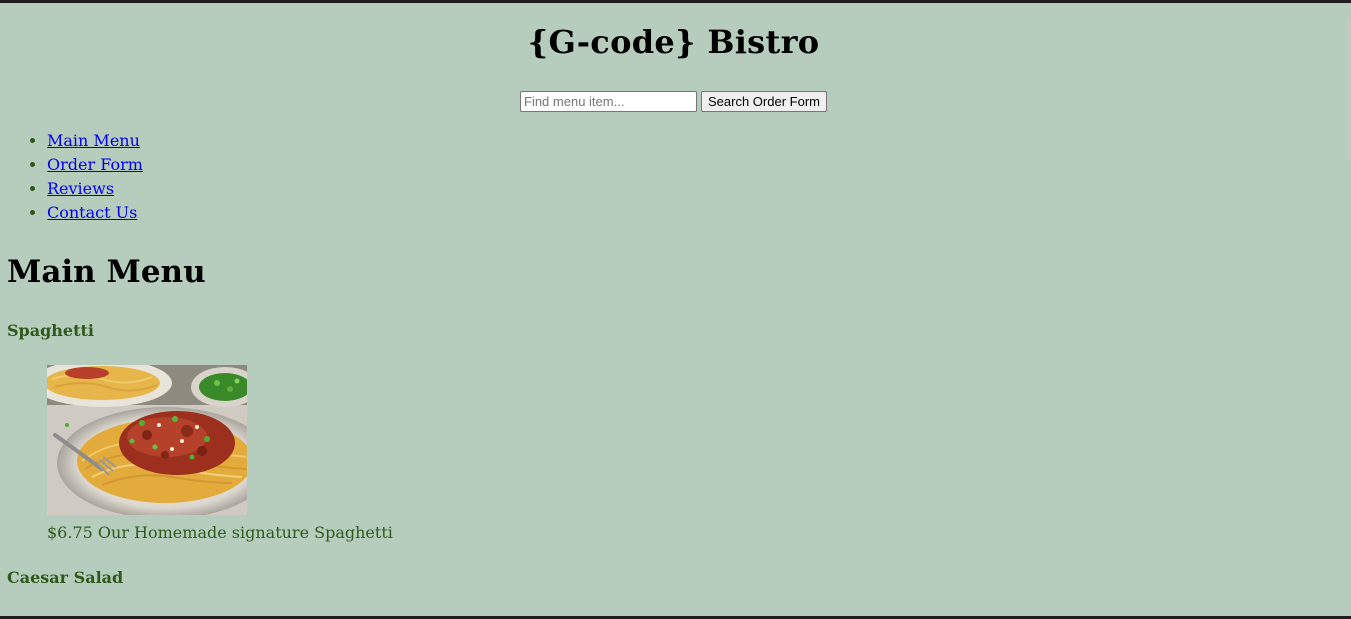 The width and height of the screenshot is (1351, 619). I want to click on nav-link-order-form: Order Form, so click(95, 164).